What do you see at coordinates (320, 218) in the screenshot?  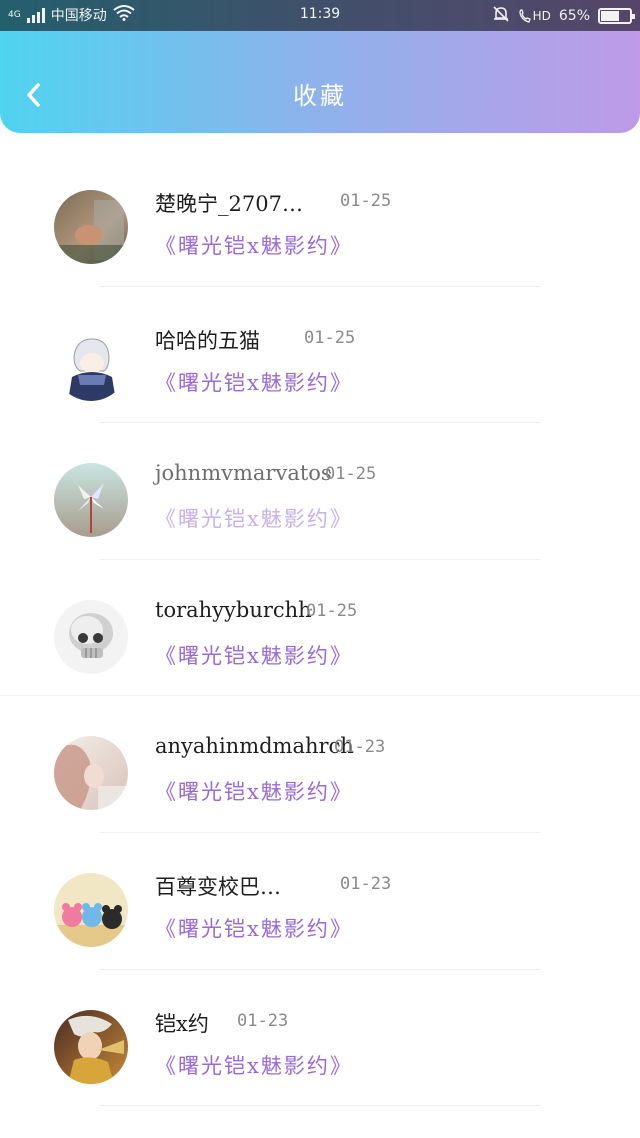 I see `list-item: 楚晚宁_2707… 01-25 《曙光铠x魅影约》` at bounding box center [320, 218].